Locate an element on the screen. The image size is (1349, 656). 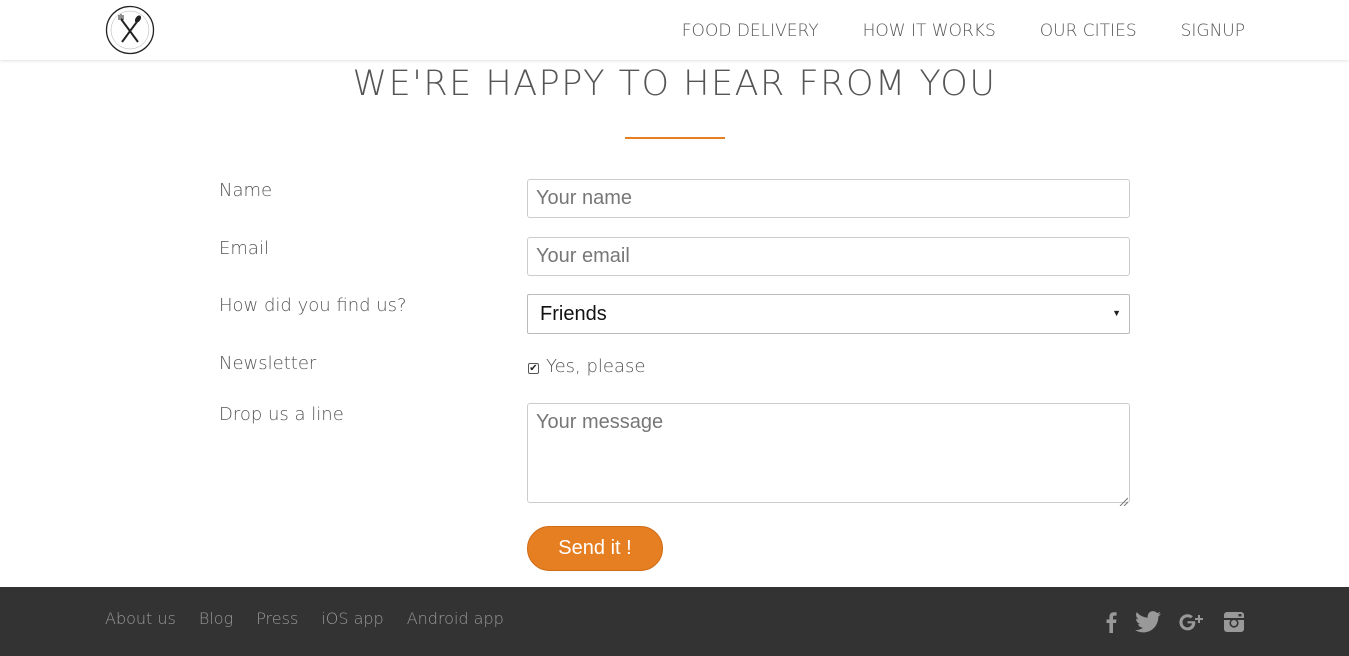
fork-spoon-logo-icon is located at coordinates (130, 30).